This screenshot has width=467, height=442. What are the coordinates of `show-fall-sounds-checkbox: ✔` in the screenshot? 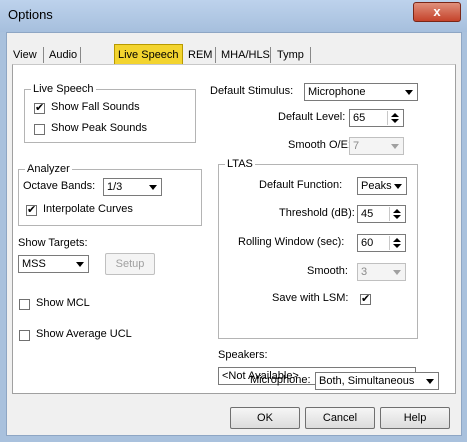 It's located at (39, 108).